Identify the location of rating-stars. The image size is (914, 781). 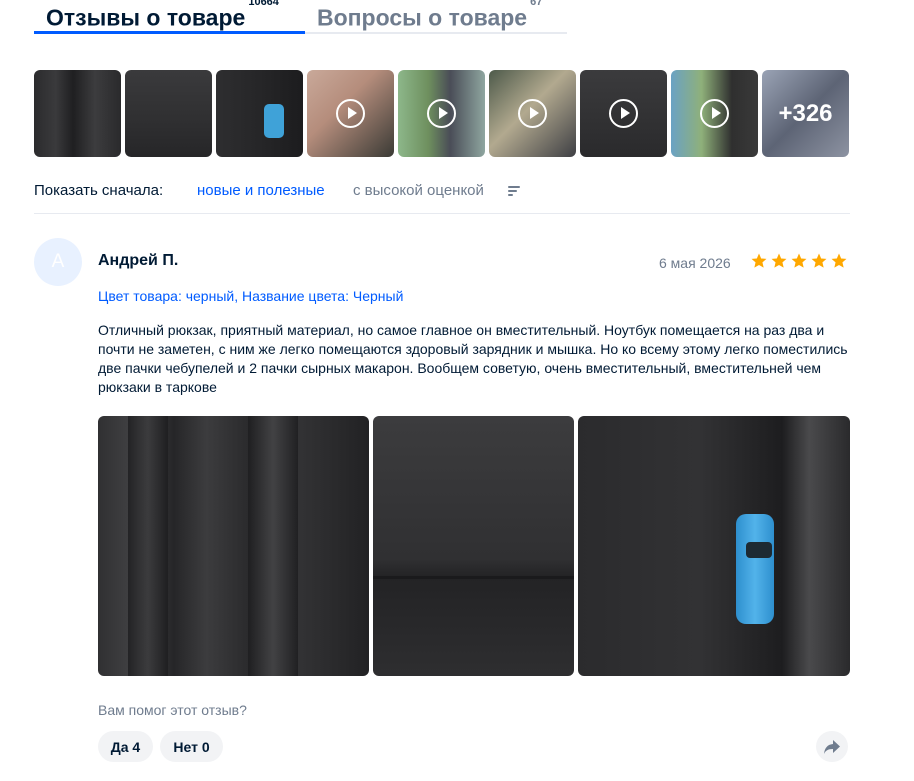
(800, 262).